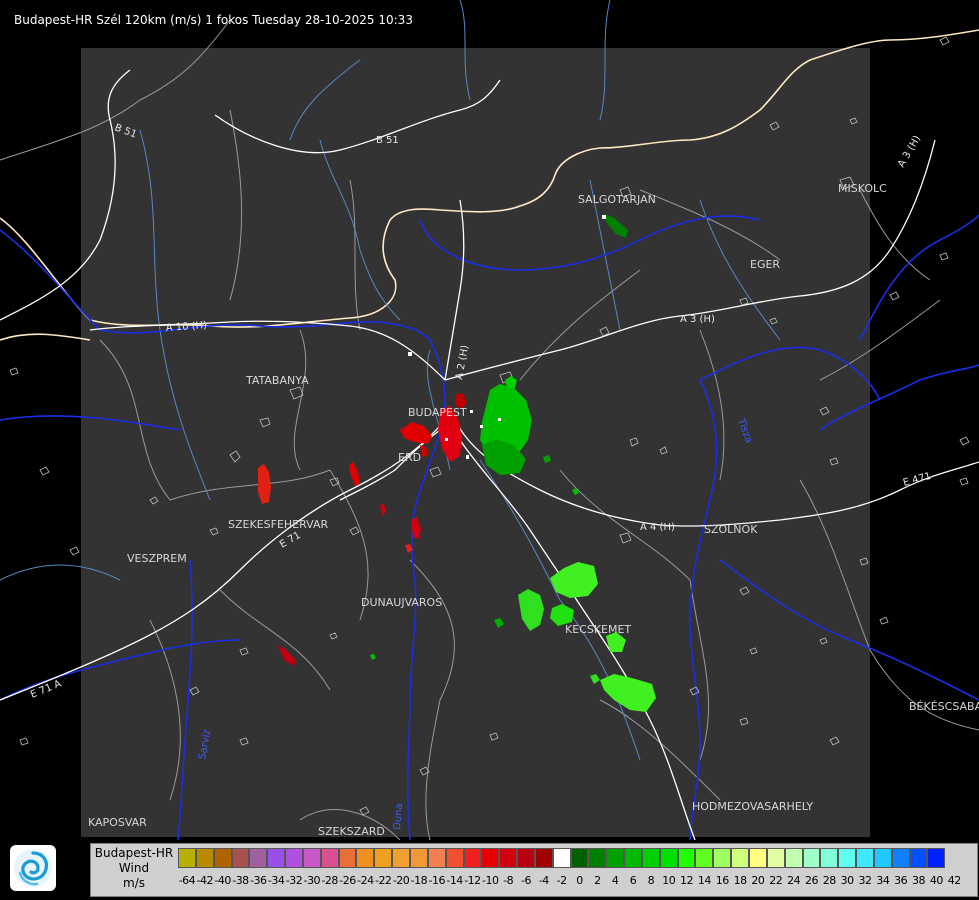 The image size is (979, 900). Describe the element at coordinates (401, 602) in the screenshot. I see `city-label-dunaujvaros: DUNAUJVAROS` at that location.